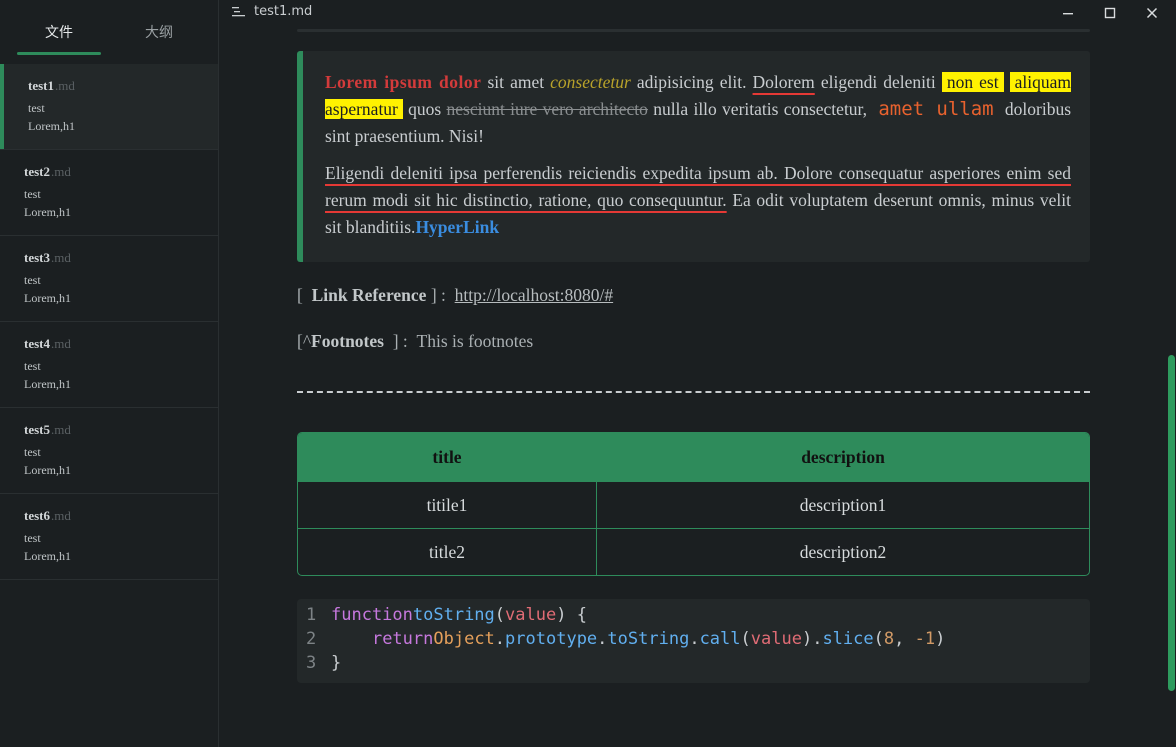 The height and width of the screenshot is (747, 1176). What do you see at coordinates (904, 639) in the screenshot?
I see `punctuation: ,` at bounding box center [904, 639].